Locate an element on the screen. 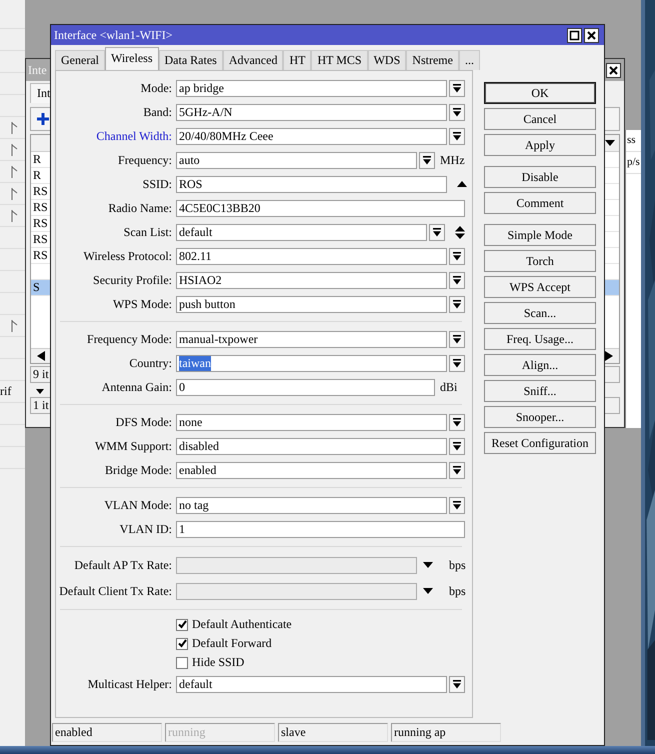 The width and height of the screenshot is (655, 754). maximize-icon is located at coordinates (574, 35).